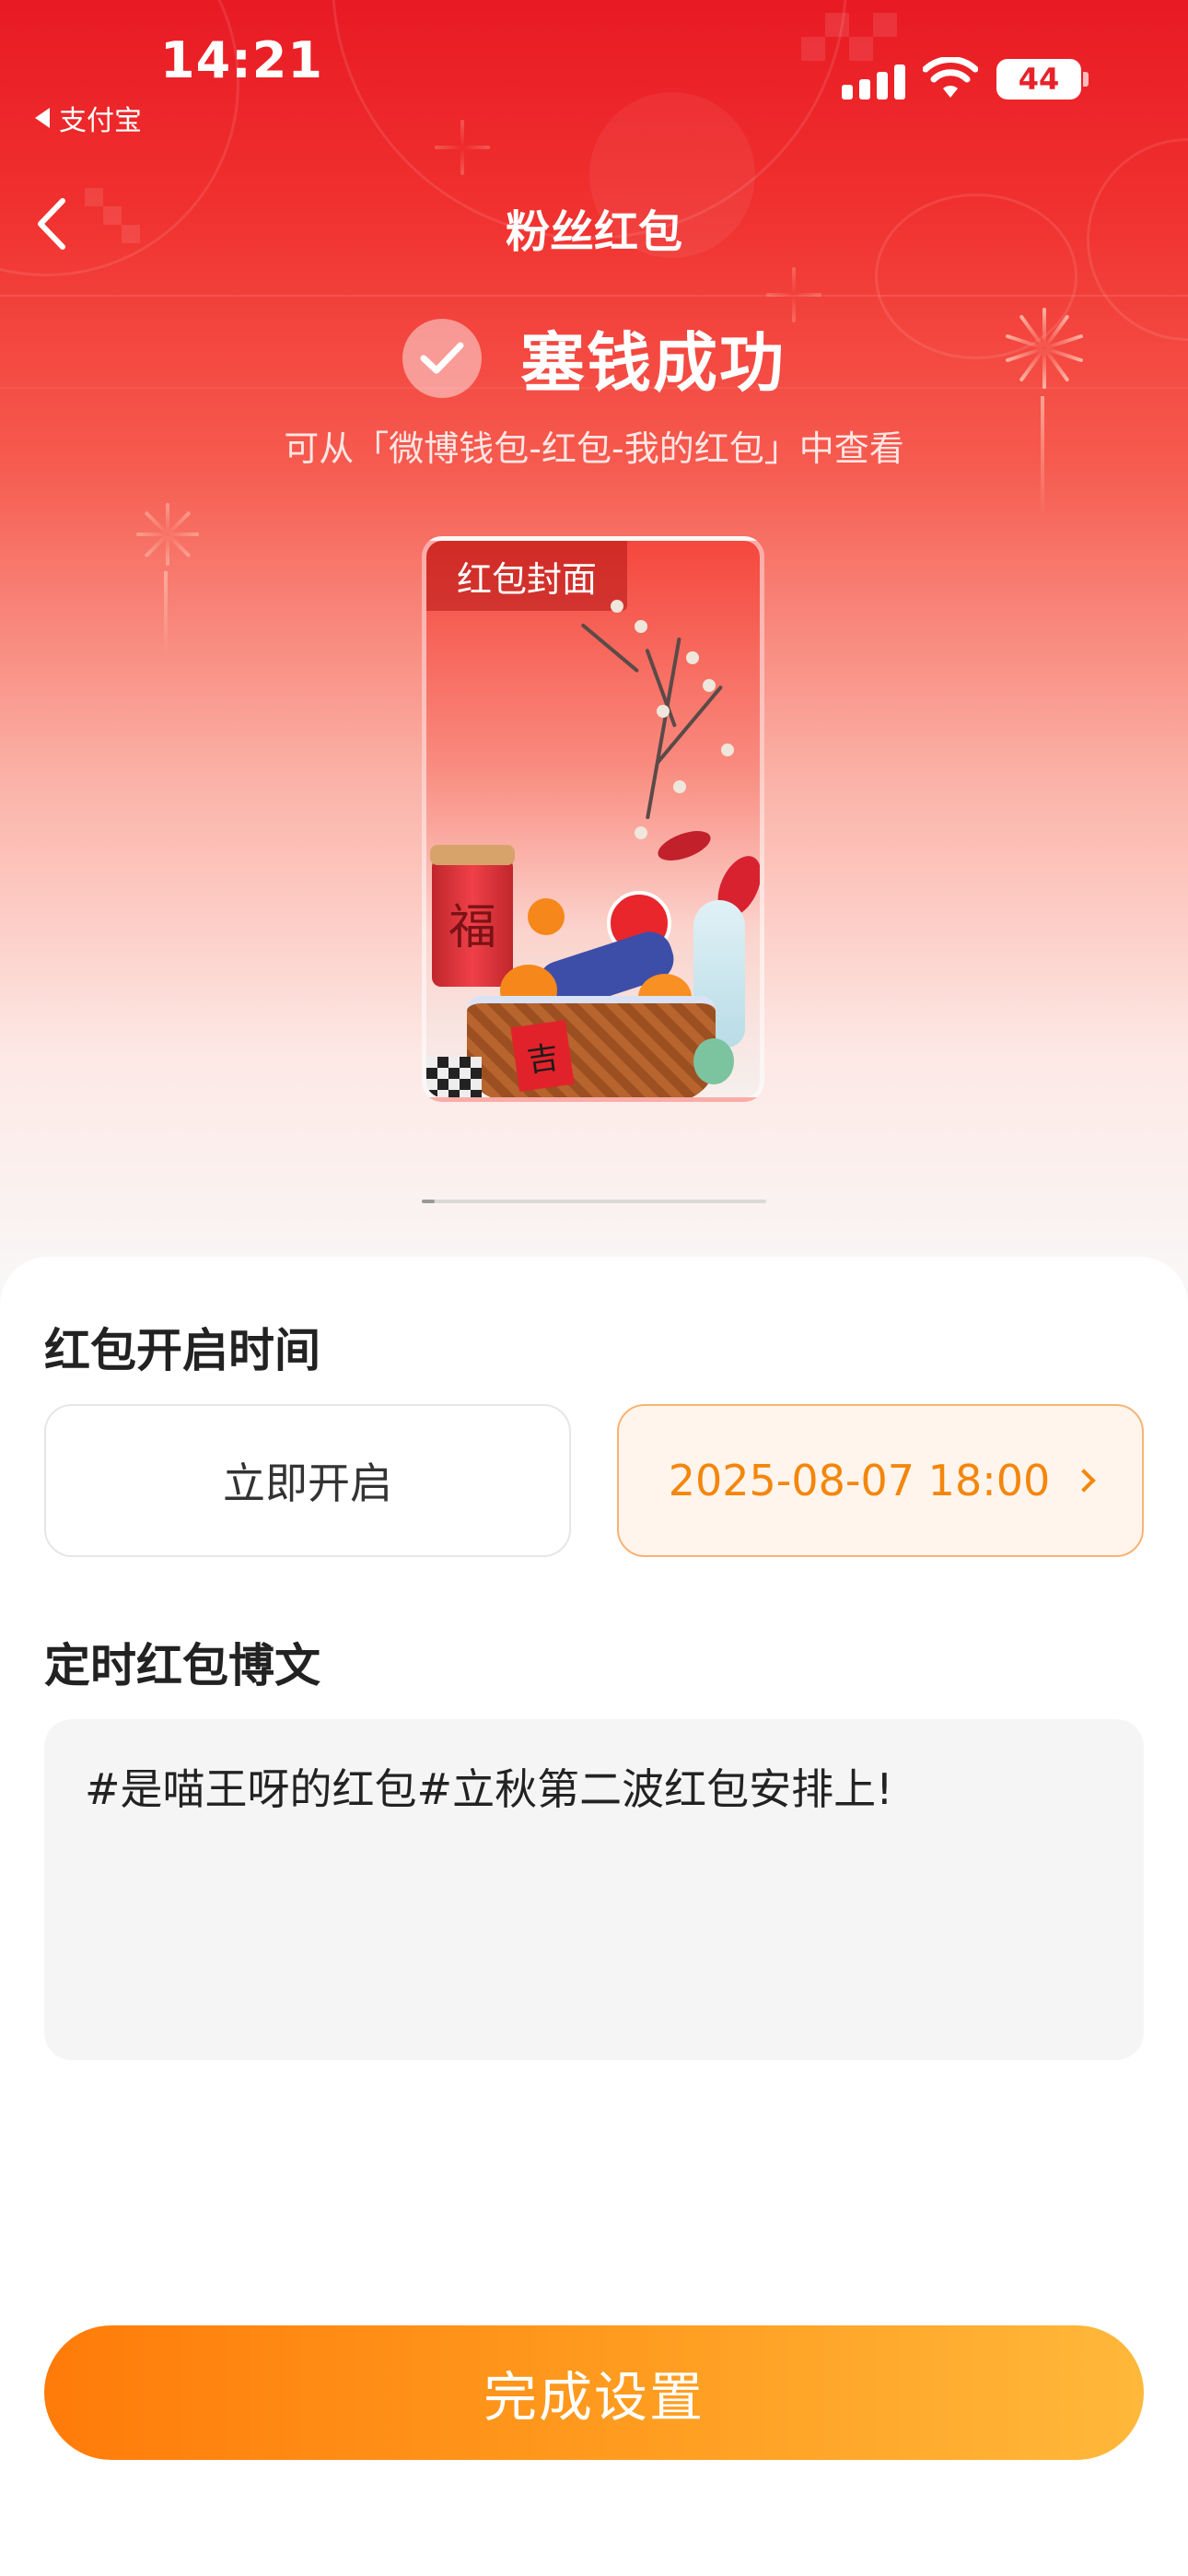  What do you see at coordinates (1038, 79) in the screenshot?
I see `battery-indicator: 44` at bounding box center [1038, 79].